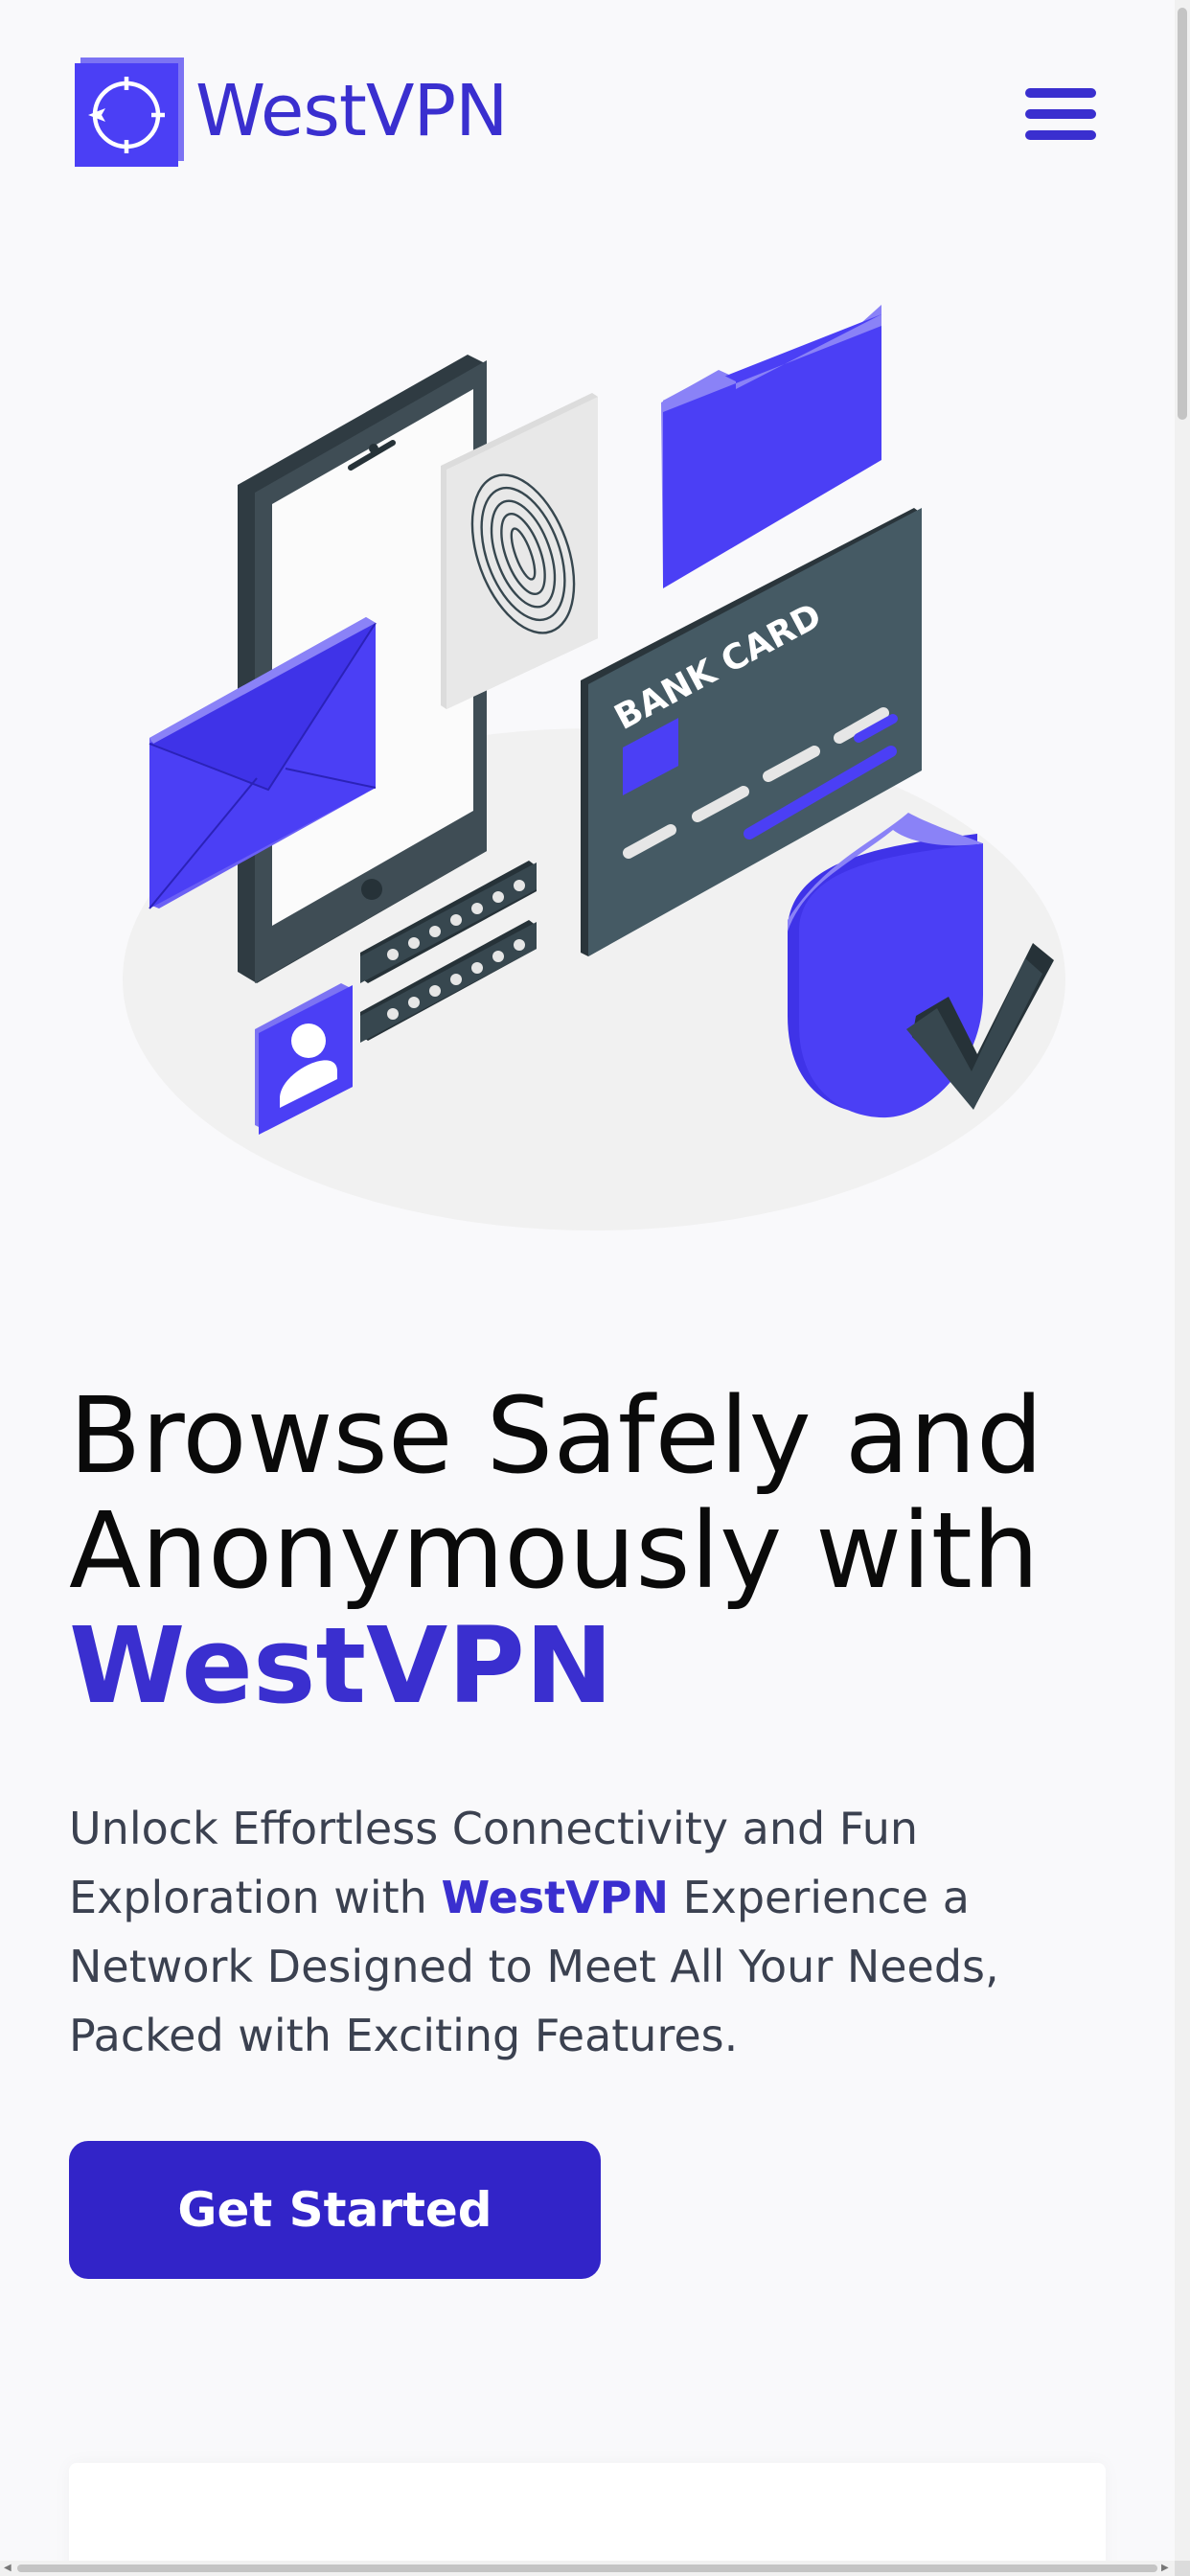 This screenshot has width=1190, height=2576. I want to click on menu-bar-bottom, so click(1061, 135).